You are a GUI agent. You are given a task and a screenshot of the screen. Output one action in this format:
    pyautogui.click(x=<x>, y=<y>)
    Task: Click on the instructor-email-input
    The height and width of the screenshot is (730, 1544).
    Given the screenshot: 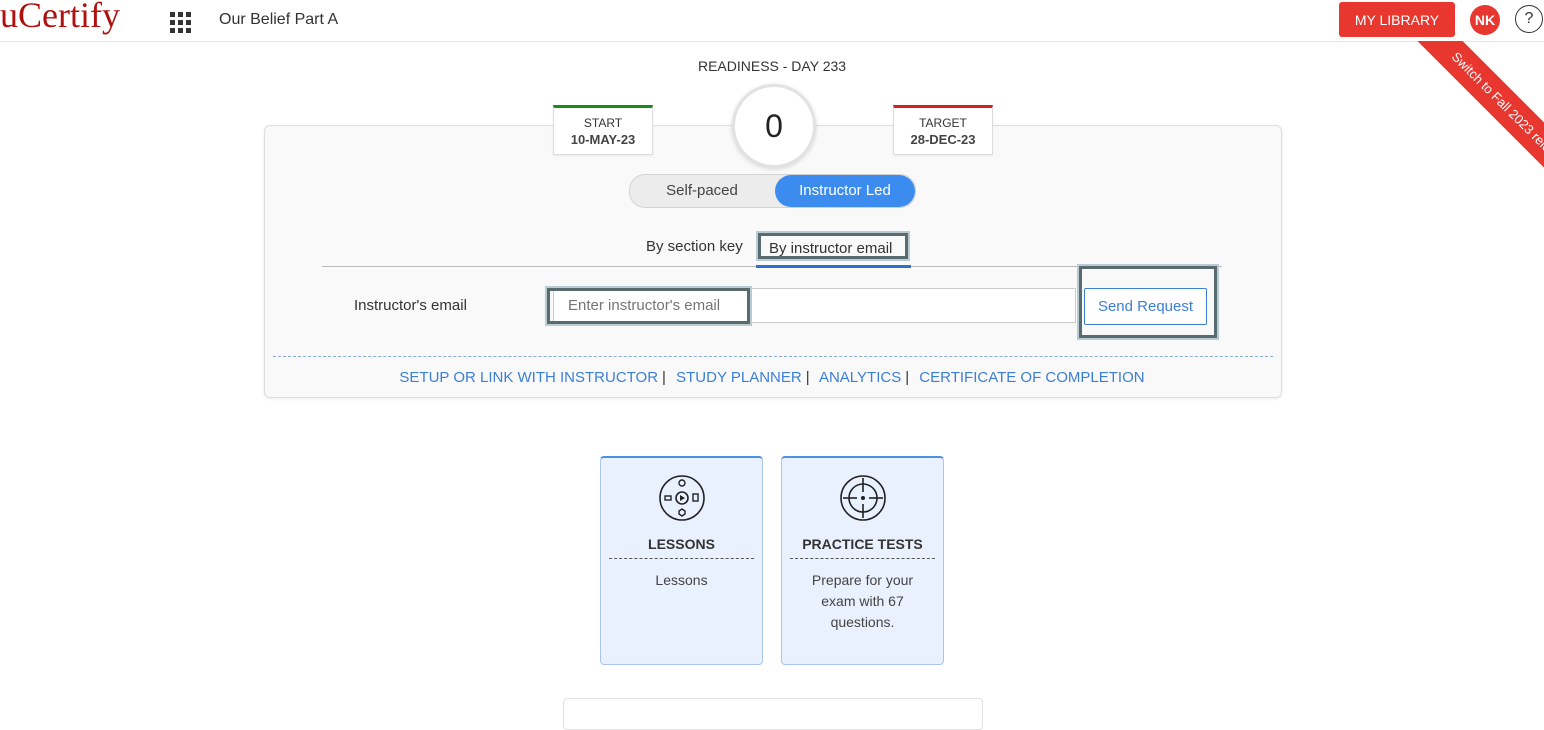 What is the action you would take?
    pyautogui.click(x=814, y=305)
    